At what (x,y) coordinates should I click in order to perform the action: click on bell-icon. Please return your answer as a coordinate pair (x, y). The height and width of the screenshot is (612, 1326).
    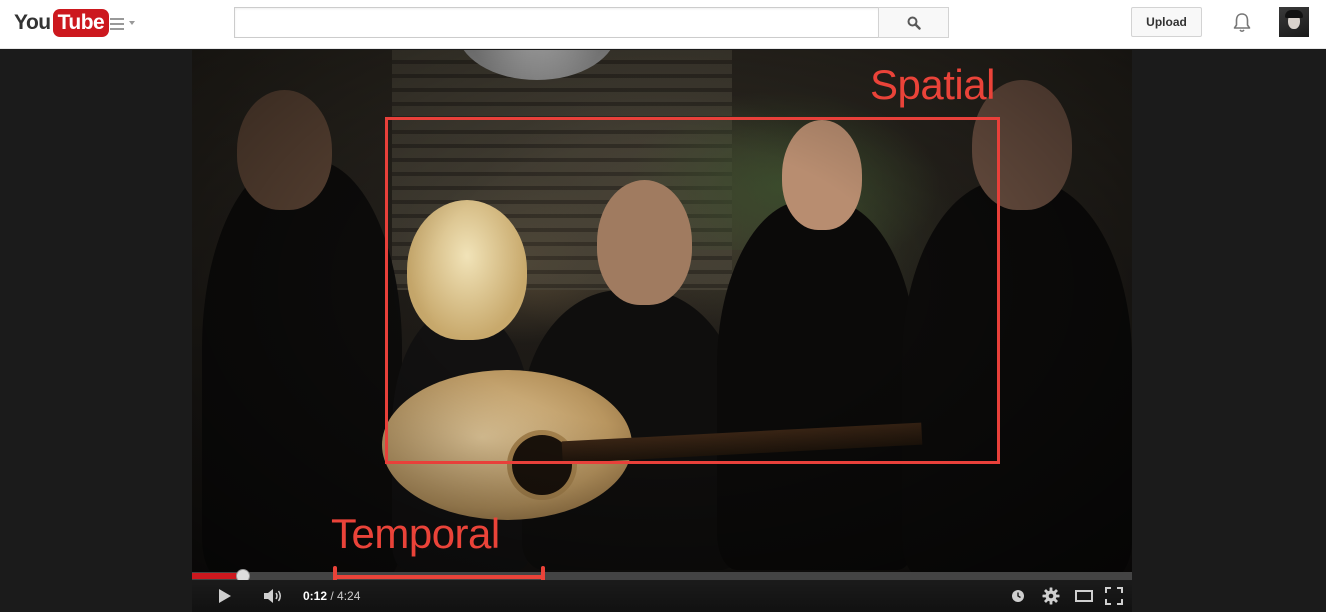
    Looking at the image, I should click on (1242, 23).